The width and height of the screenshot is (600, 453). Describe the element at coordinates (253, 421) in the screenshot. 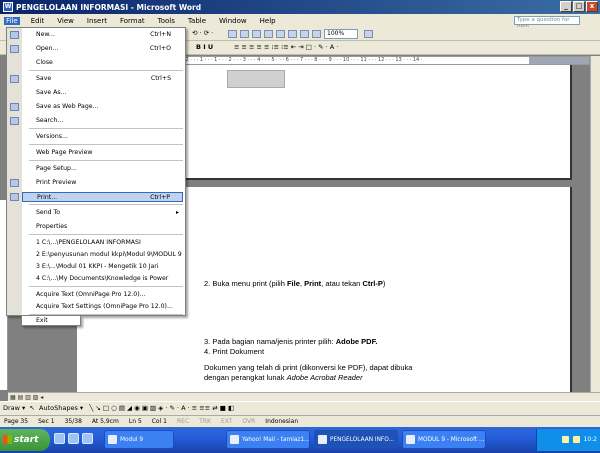

I see `status-ovr: OVR` at that location.